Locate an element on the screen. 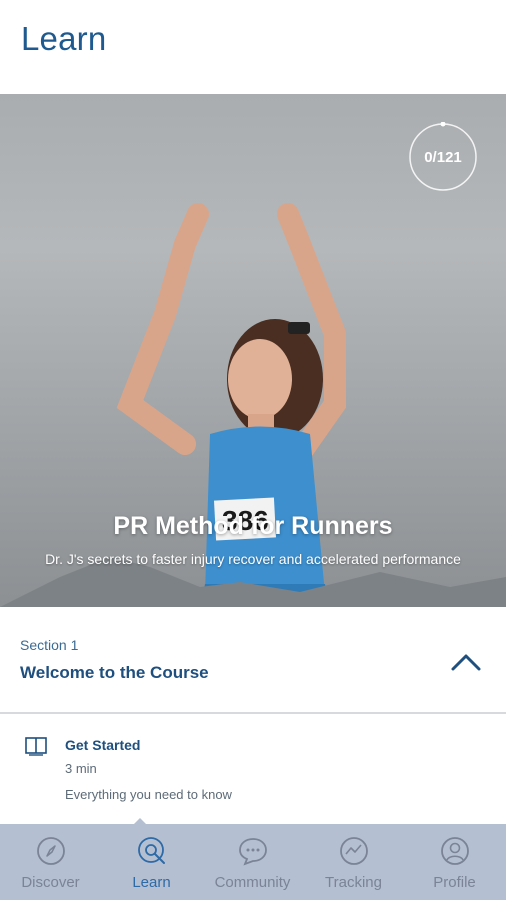 The width and height of the screenshot is (506, 900). section-number: Section 1 is located at coordinates (49, 645).